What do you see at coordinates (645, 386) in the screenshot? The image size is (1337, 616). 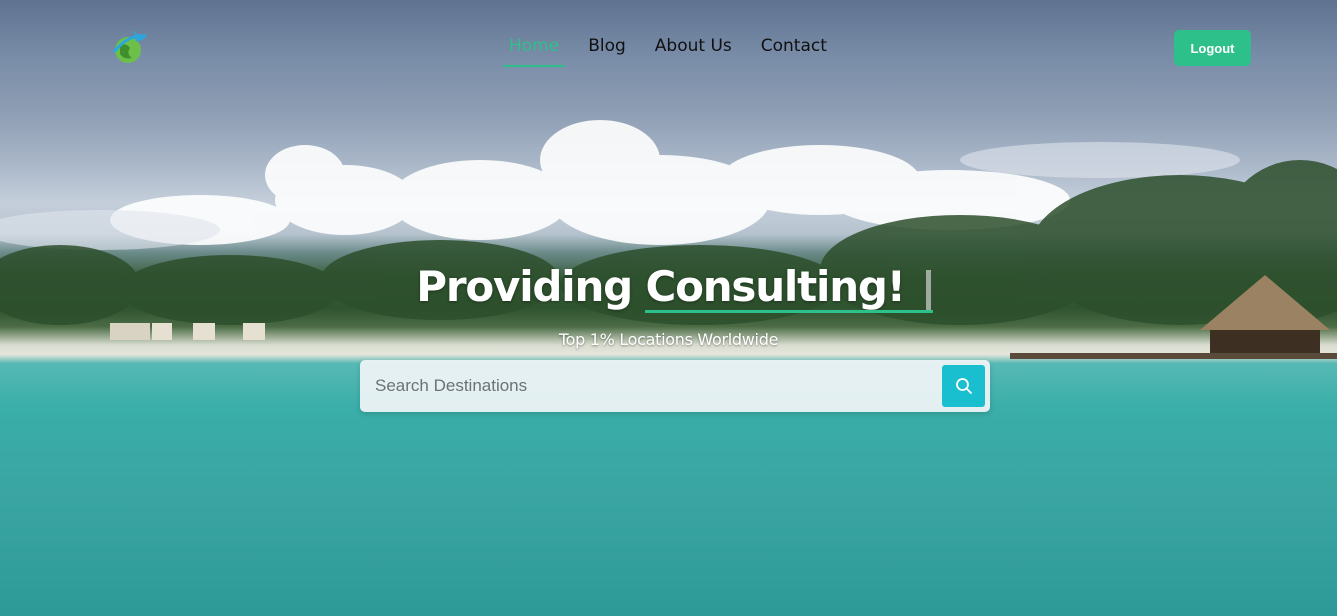 I see `search-input` at bounding box center [645, 386].